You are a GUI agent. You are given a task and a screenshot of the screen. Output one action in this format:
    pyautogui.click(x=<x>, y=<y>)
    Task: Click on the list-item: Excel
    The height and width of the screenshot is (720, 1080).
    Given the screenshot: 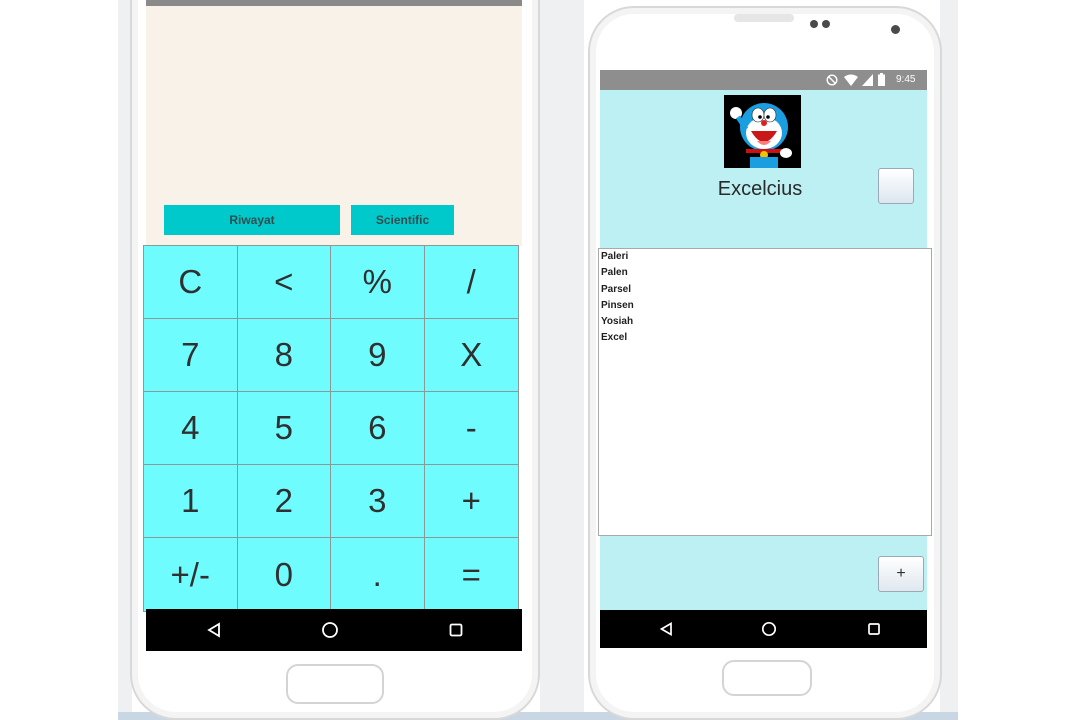 What is the action you would take?
    pyautogui.click(x=765, y=338)
    